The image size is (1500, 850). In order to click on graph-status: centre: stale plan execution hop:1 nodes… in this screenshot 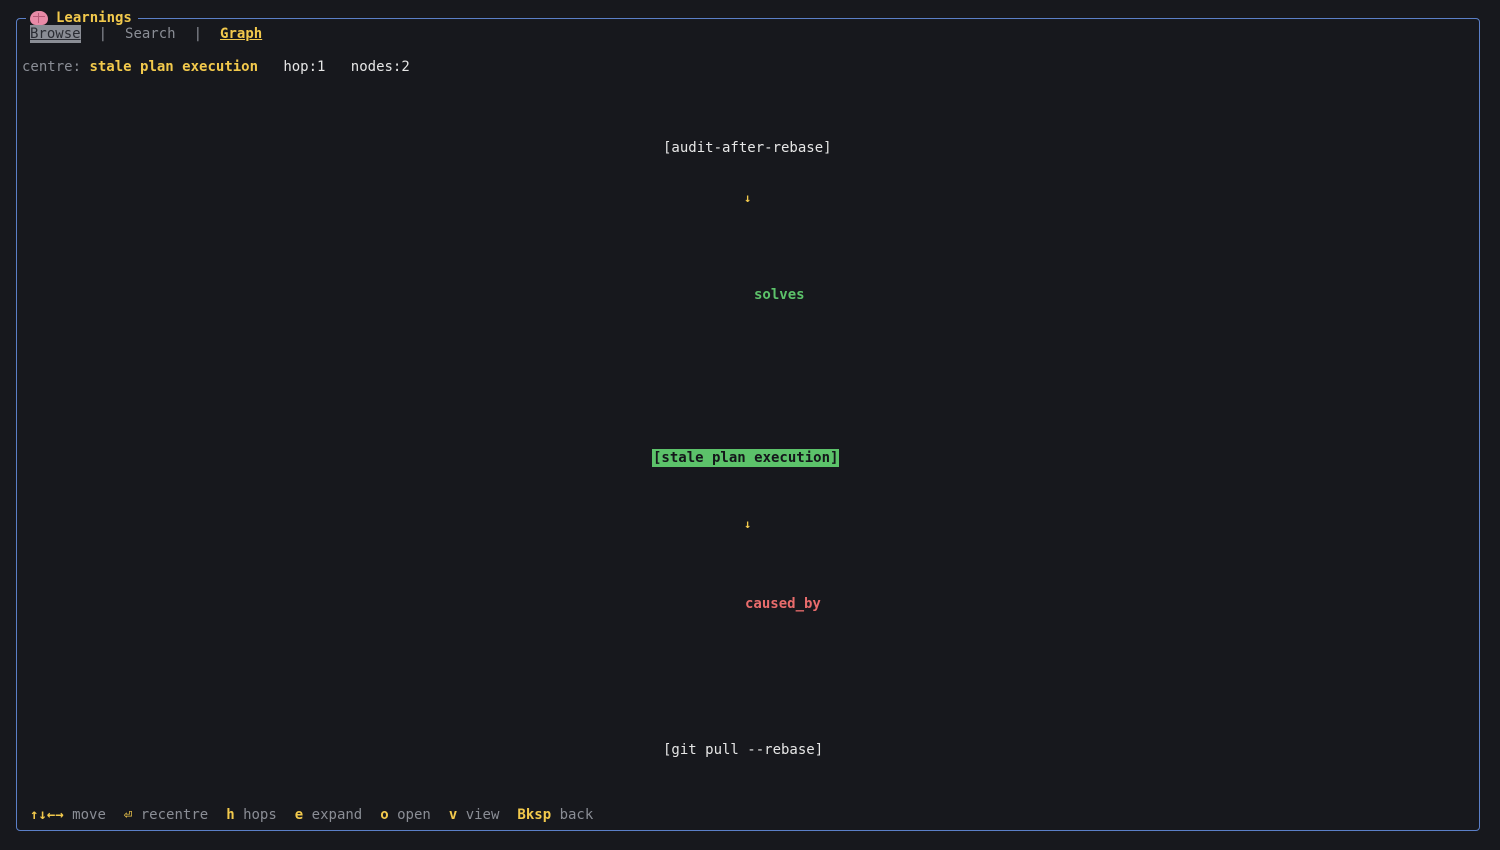, I will do `click(216, 67)`.